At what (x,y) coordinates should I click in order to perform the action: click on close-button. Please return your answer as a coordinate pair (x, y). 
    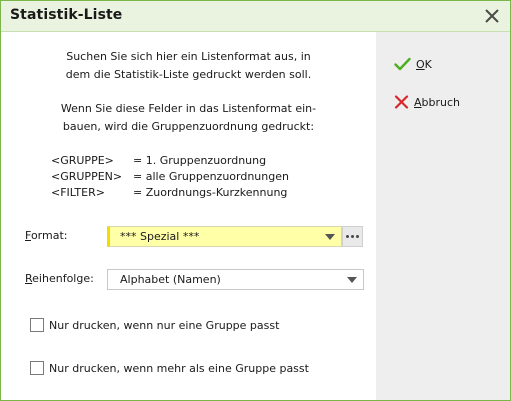
    Looking at the image, I should click on (492, 16).